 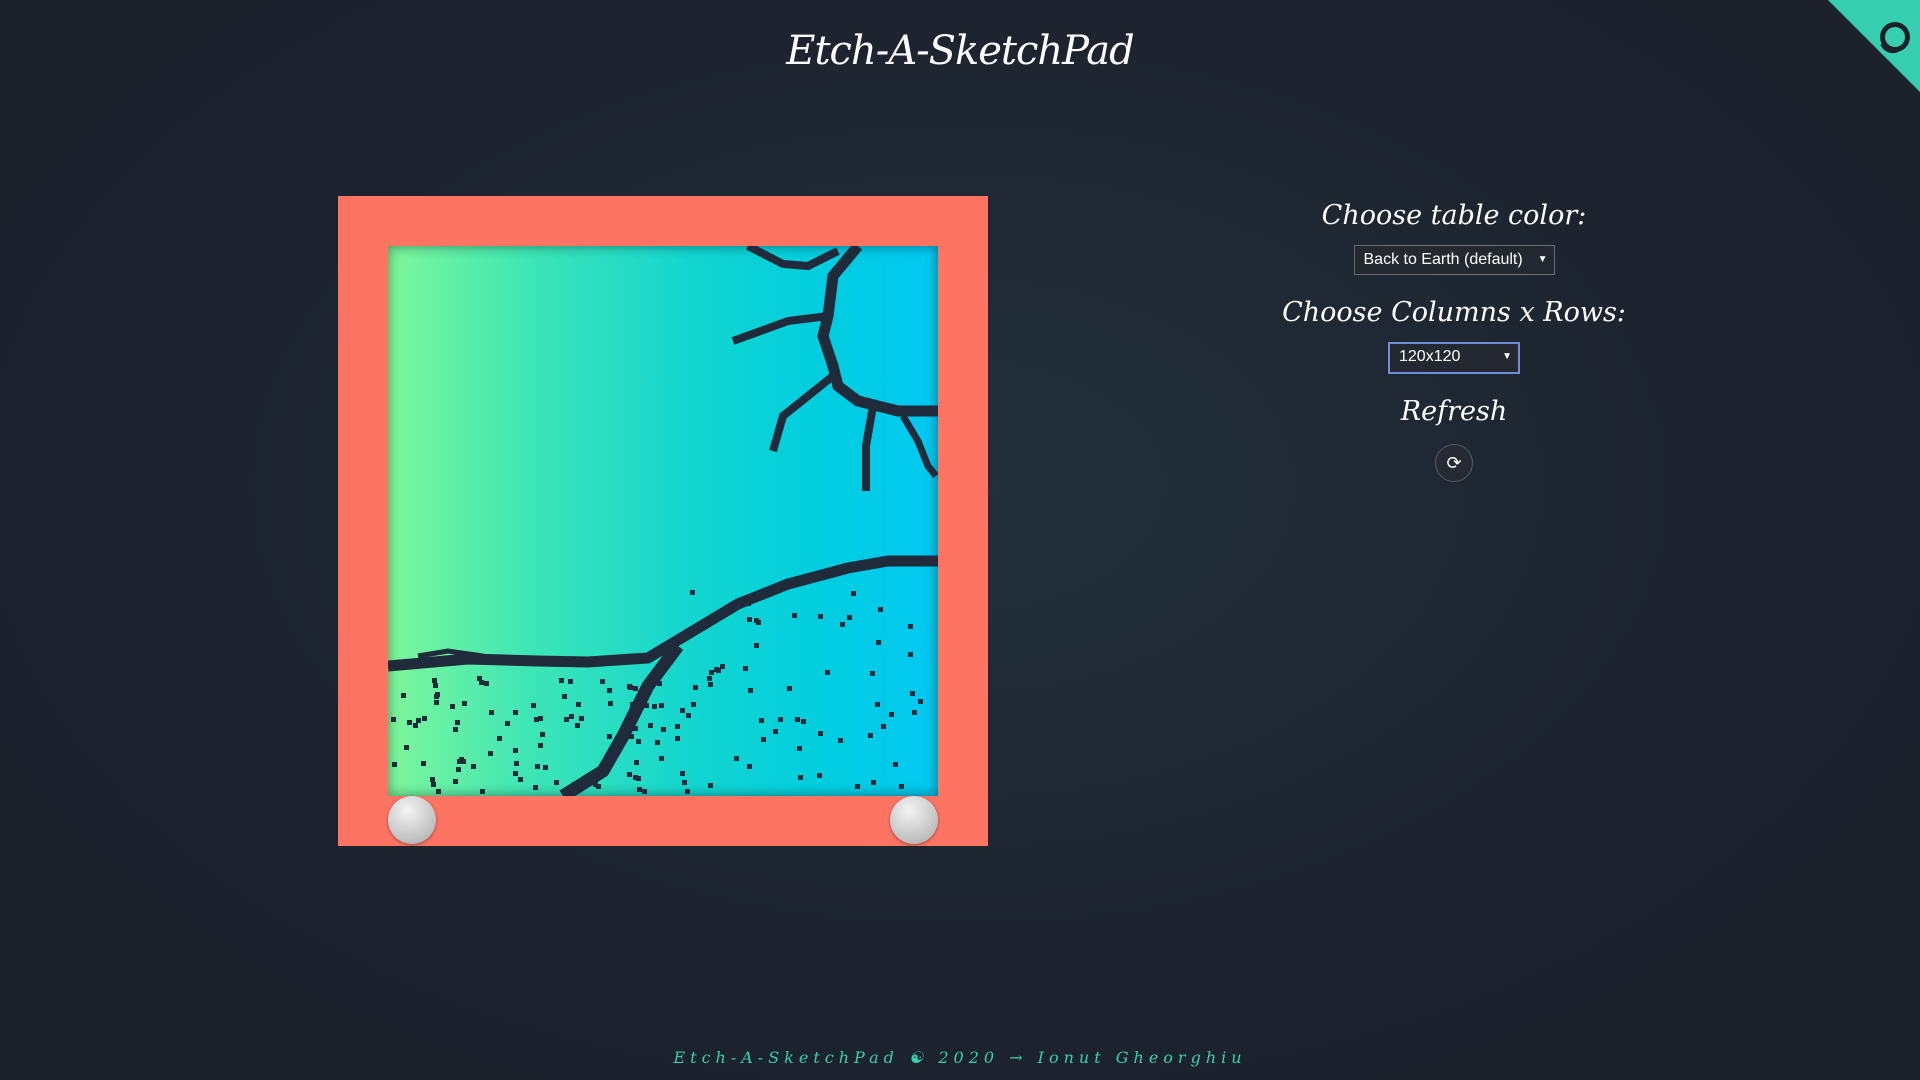 What do you see at coordinates (914, 820) in the screenshot?
I see `right-knob` at bounding box center [914, 820].